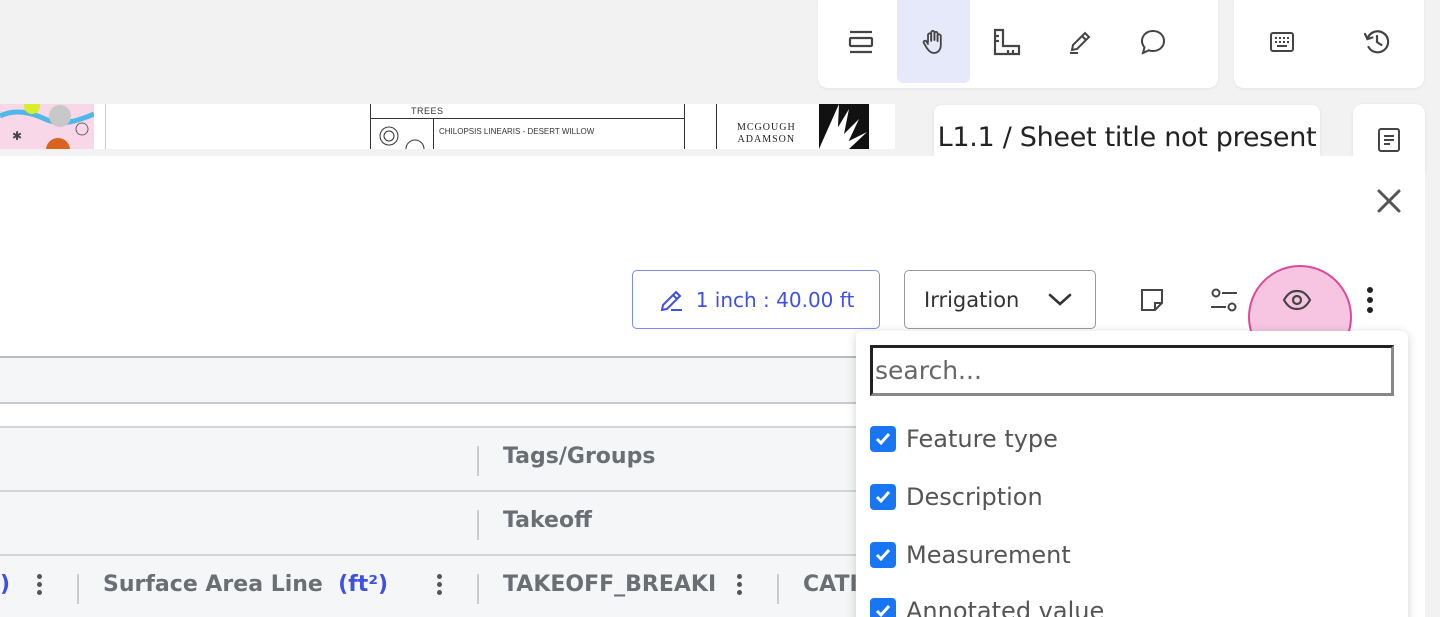  What do you see at coordinates (105, 126) in the screenshot?
I see `drawing-border` at bounding box center [105, 126].